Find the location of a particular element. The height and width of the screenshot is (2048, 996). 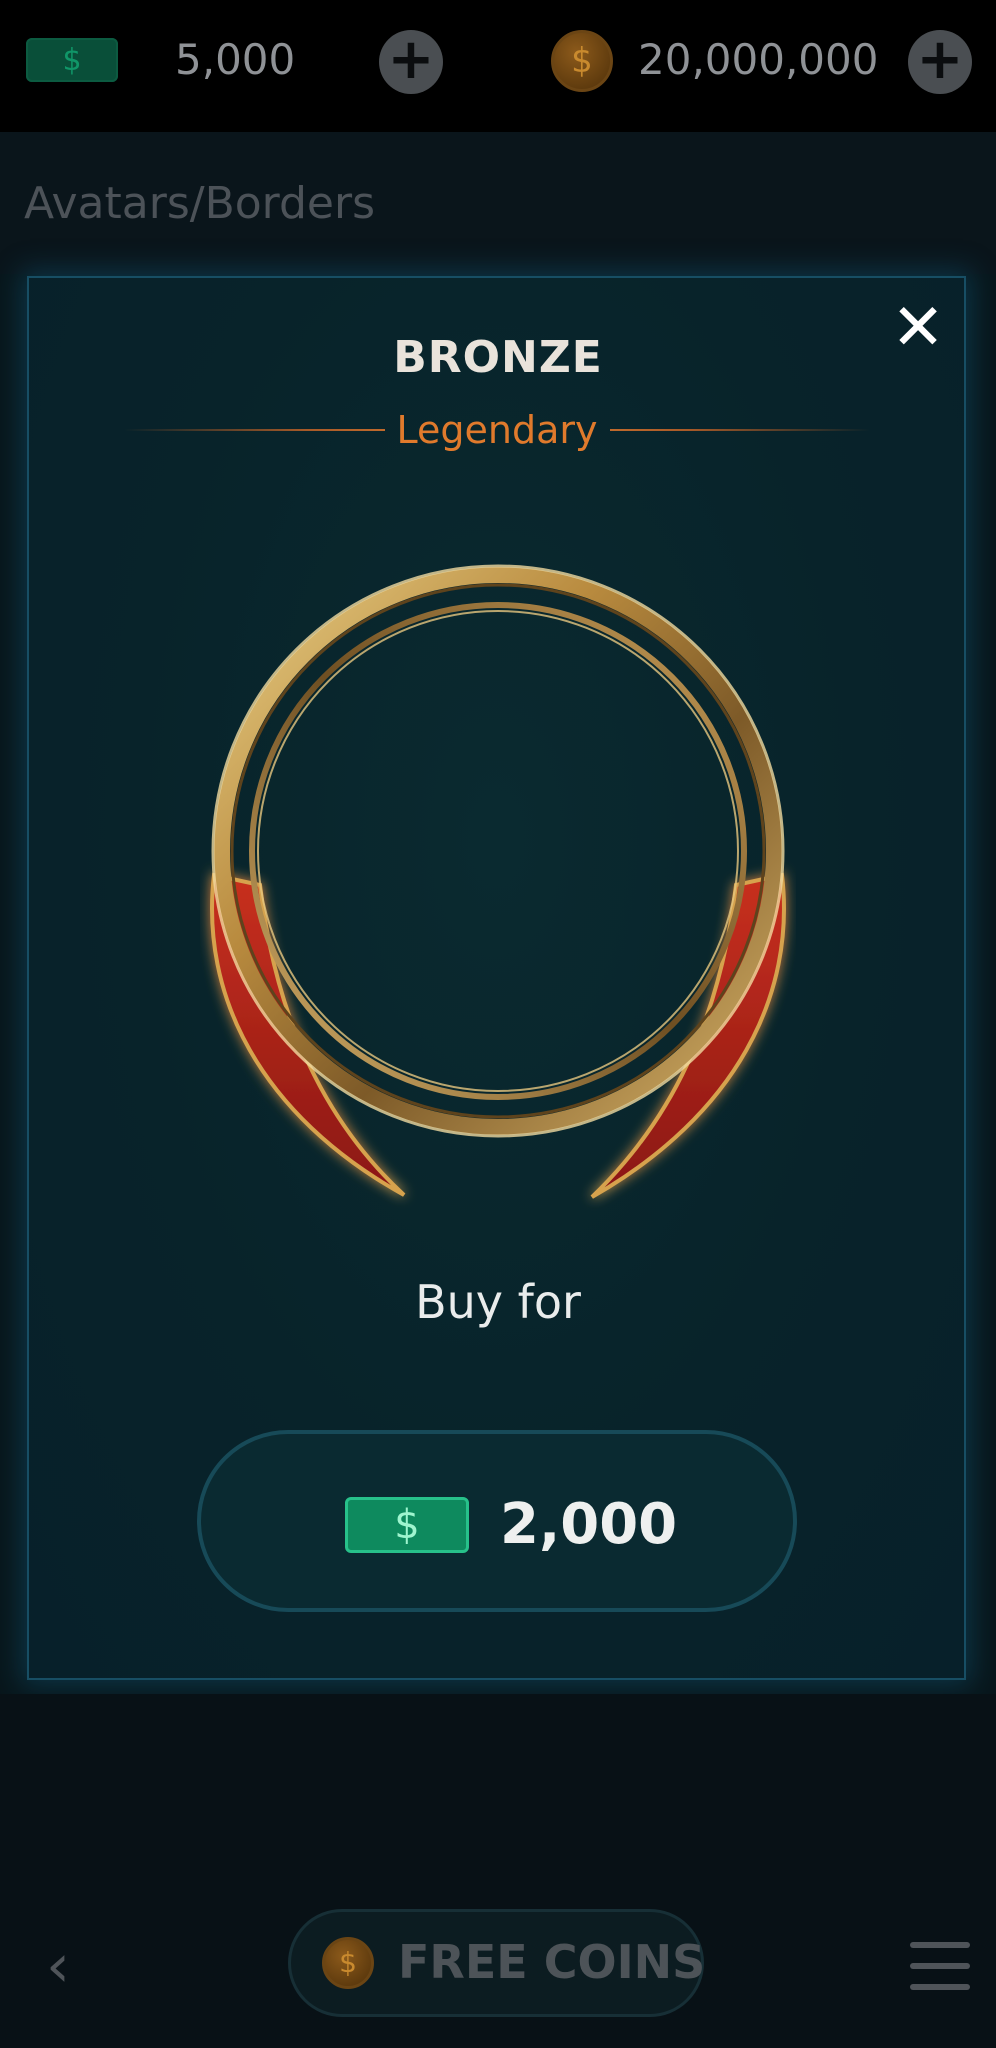

cash-symbol: $ is located at coordinates (72, 60).